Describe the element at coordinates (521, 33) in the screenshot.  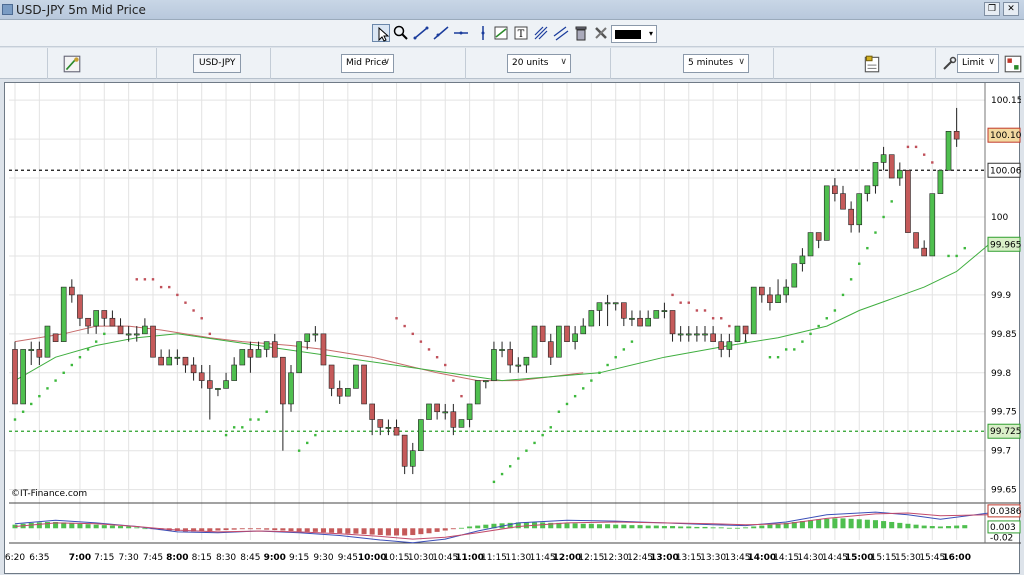
I see `text-icon: T` at that location.